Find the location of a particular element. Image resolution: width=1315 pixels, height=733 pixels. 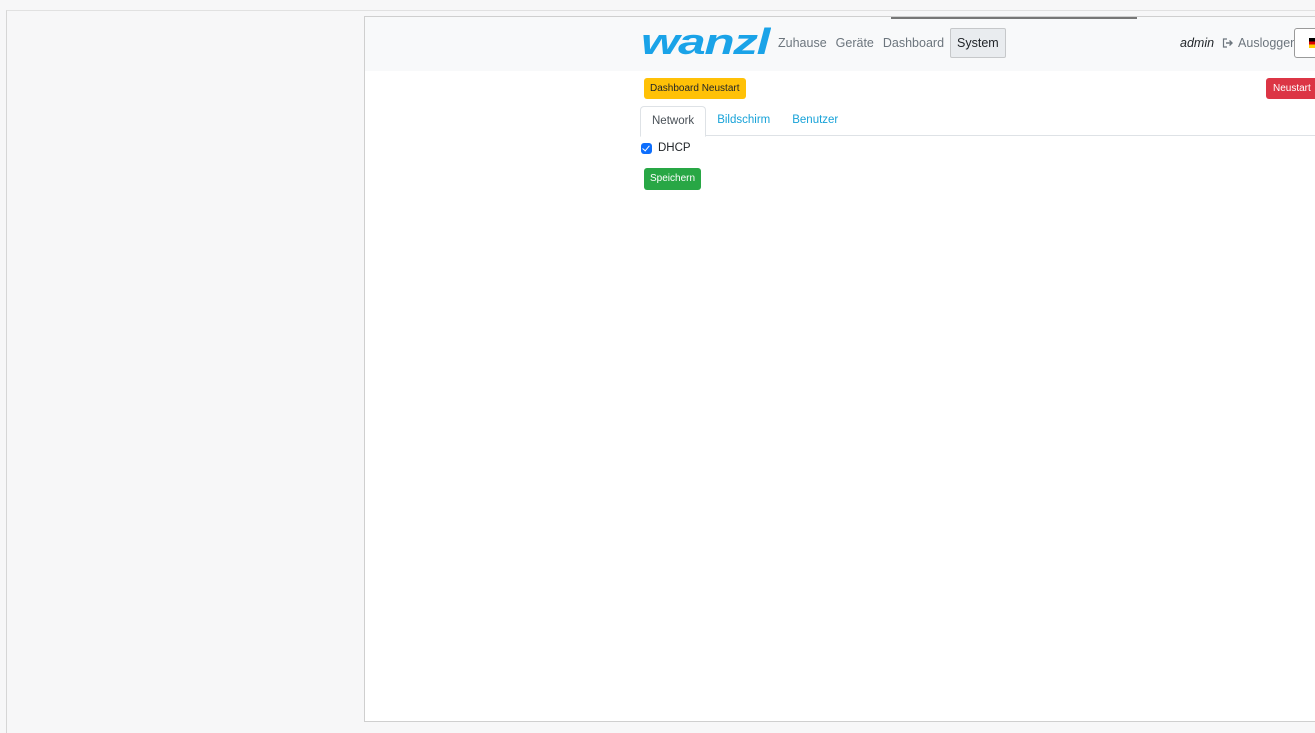

sign-out-icon is located at coordinates (1228, 43).